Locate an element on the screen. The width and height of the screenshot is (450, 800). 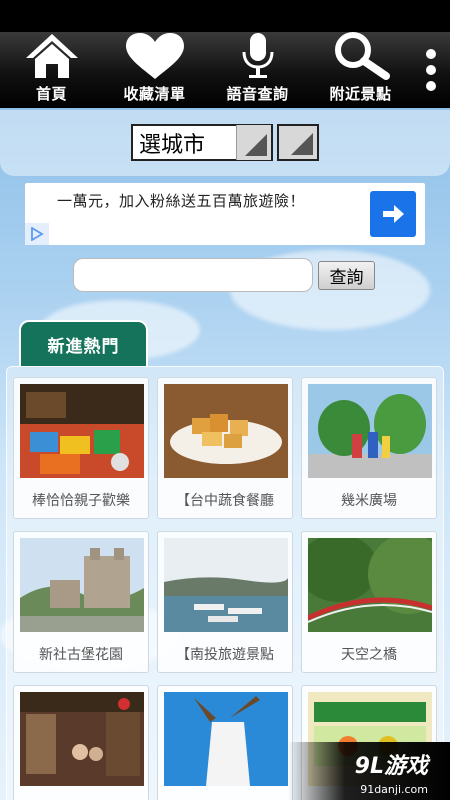
attraction-name: 新社古堡花園 is located at coordinates (81, 655).